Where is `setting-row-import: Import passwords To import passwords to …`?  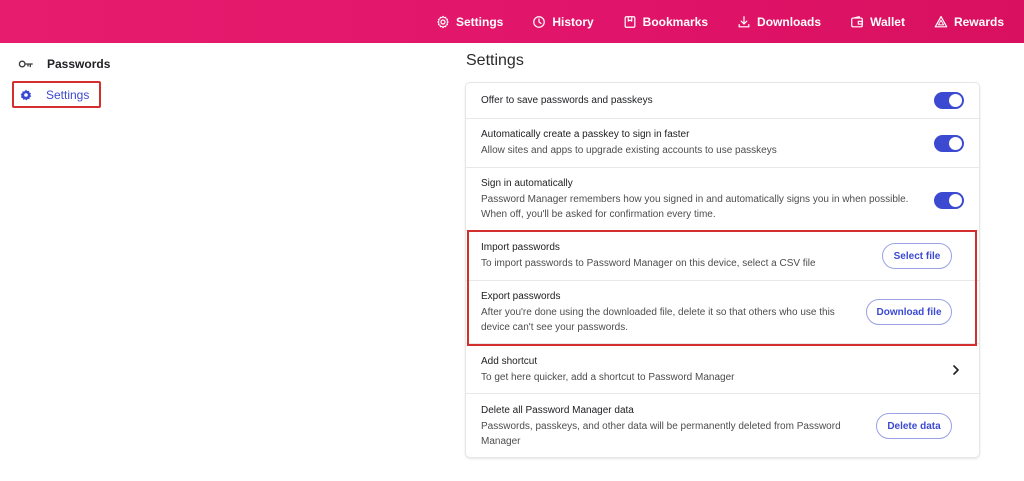
setting-row-import: Import passwords To import passwords to … is located at coordinates (722, 255).